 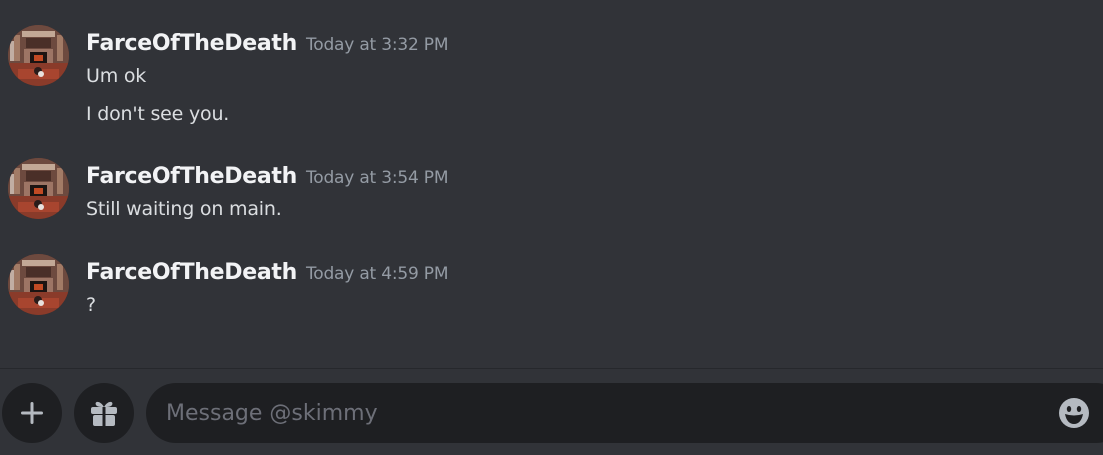 I want to click on message-text: Um ok, so click(x=116, y=76).